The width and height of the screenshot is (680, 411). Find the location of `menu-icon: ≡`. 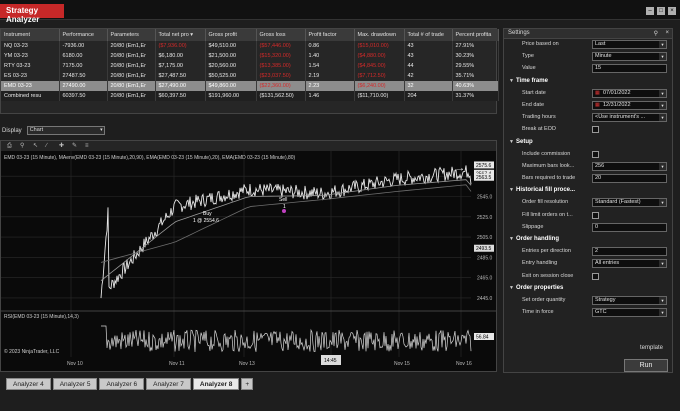

menu-icon: ≡ is located at coordinates (88, 146).